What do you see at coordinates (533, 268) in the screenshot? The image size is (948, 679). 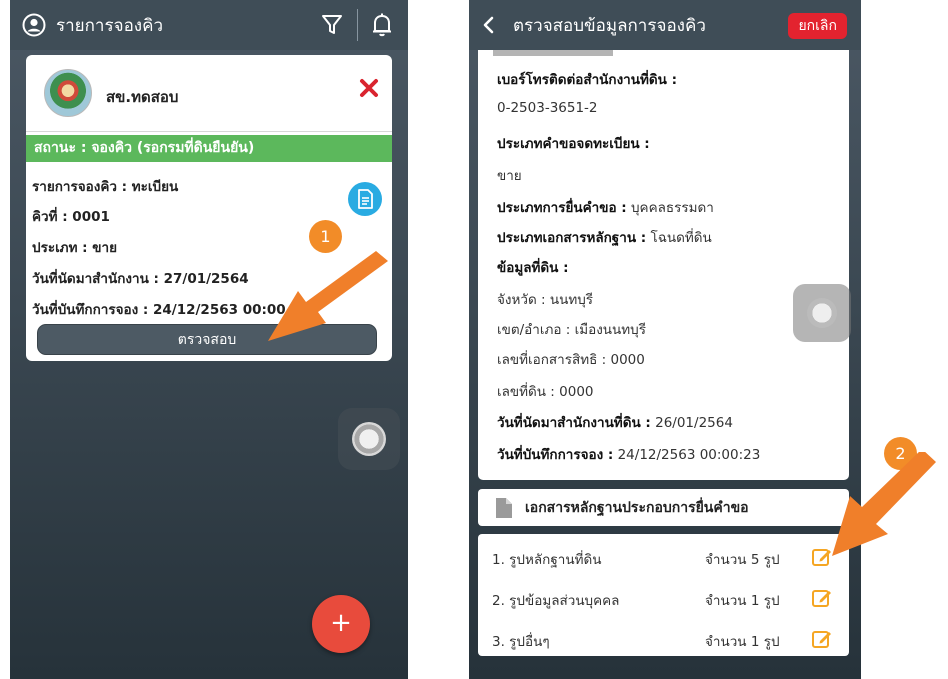 I see `land-info-label: ข้อมูลที่ดิน :` at bounding box center [533, 268].